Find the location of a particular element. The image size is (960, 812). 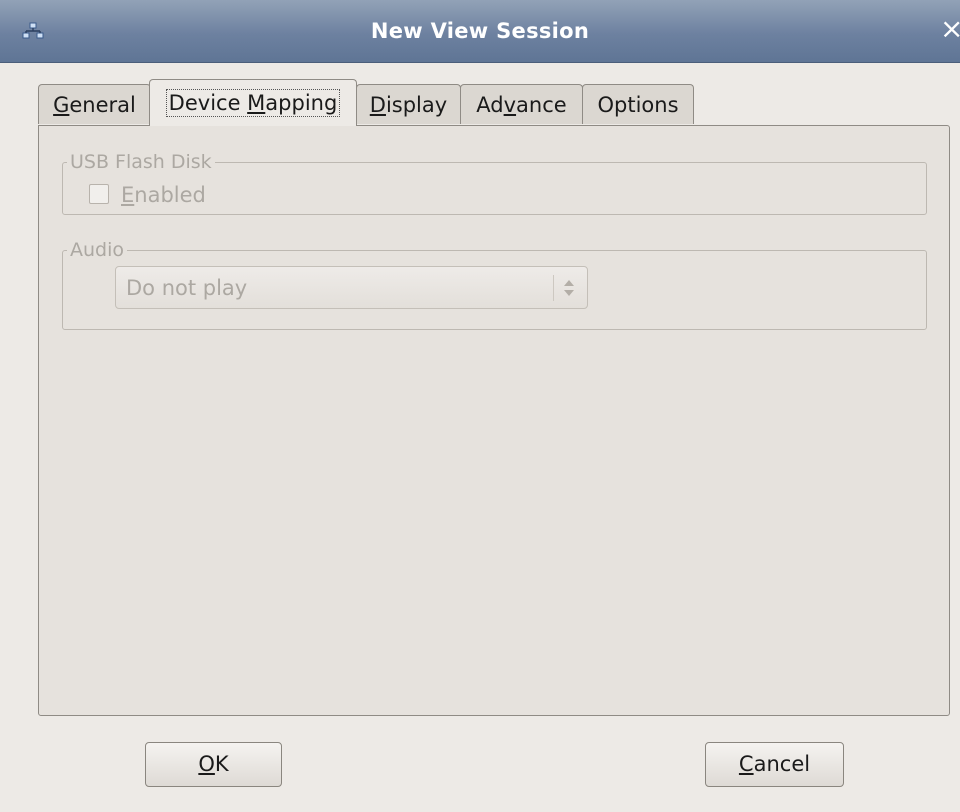

tab-advance-label-end: ance is located at coordinates (541, 105).